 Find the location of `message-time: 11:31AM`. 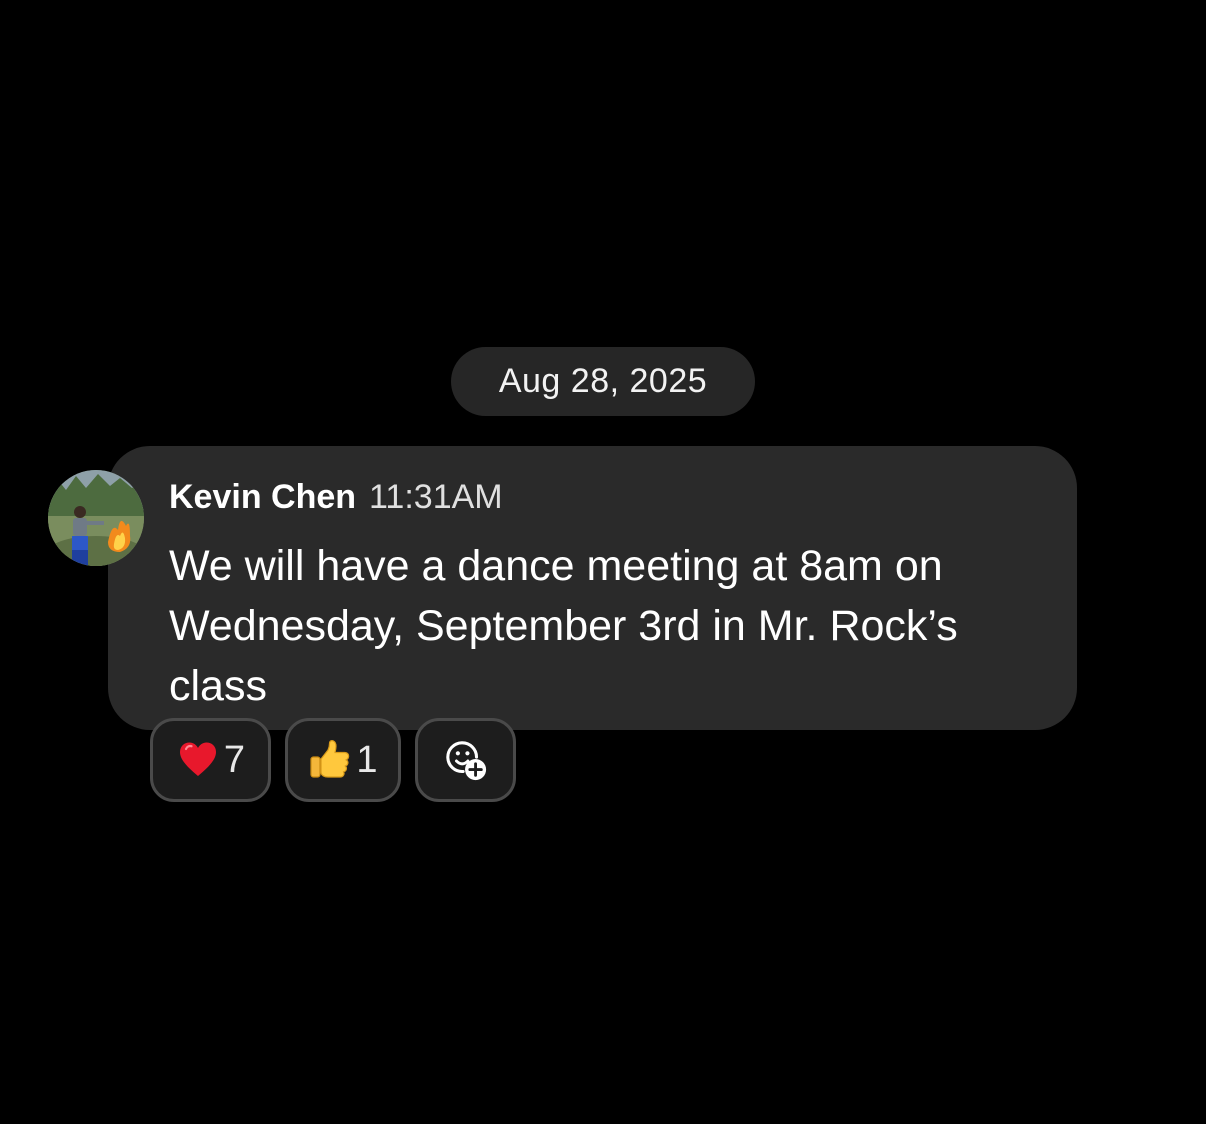

message-time: 11:31AM is located at coordinates (436, 497).